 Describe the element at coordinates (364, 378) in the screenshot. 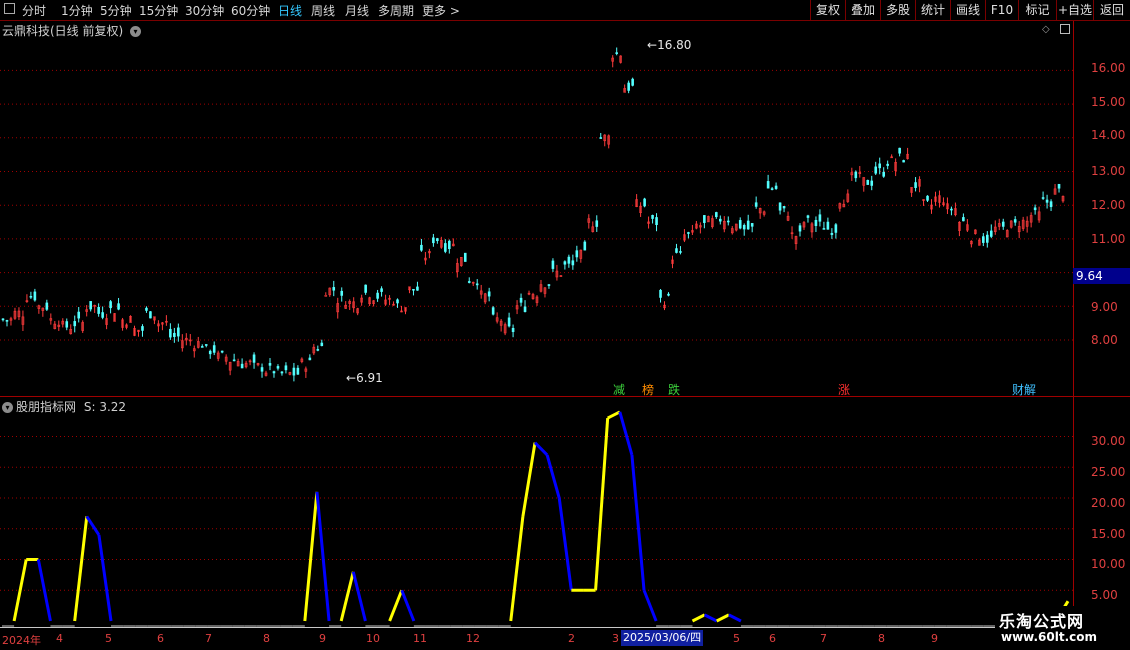

I see `low-price-marker: ←6.91` at that location.